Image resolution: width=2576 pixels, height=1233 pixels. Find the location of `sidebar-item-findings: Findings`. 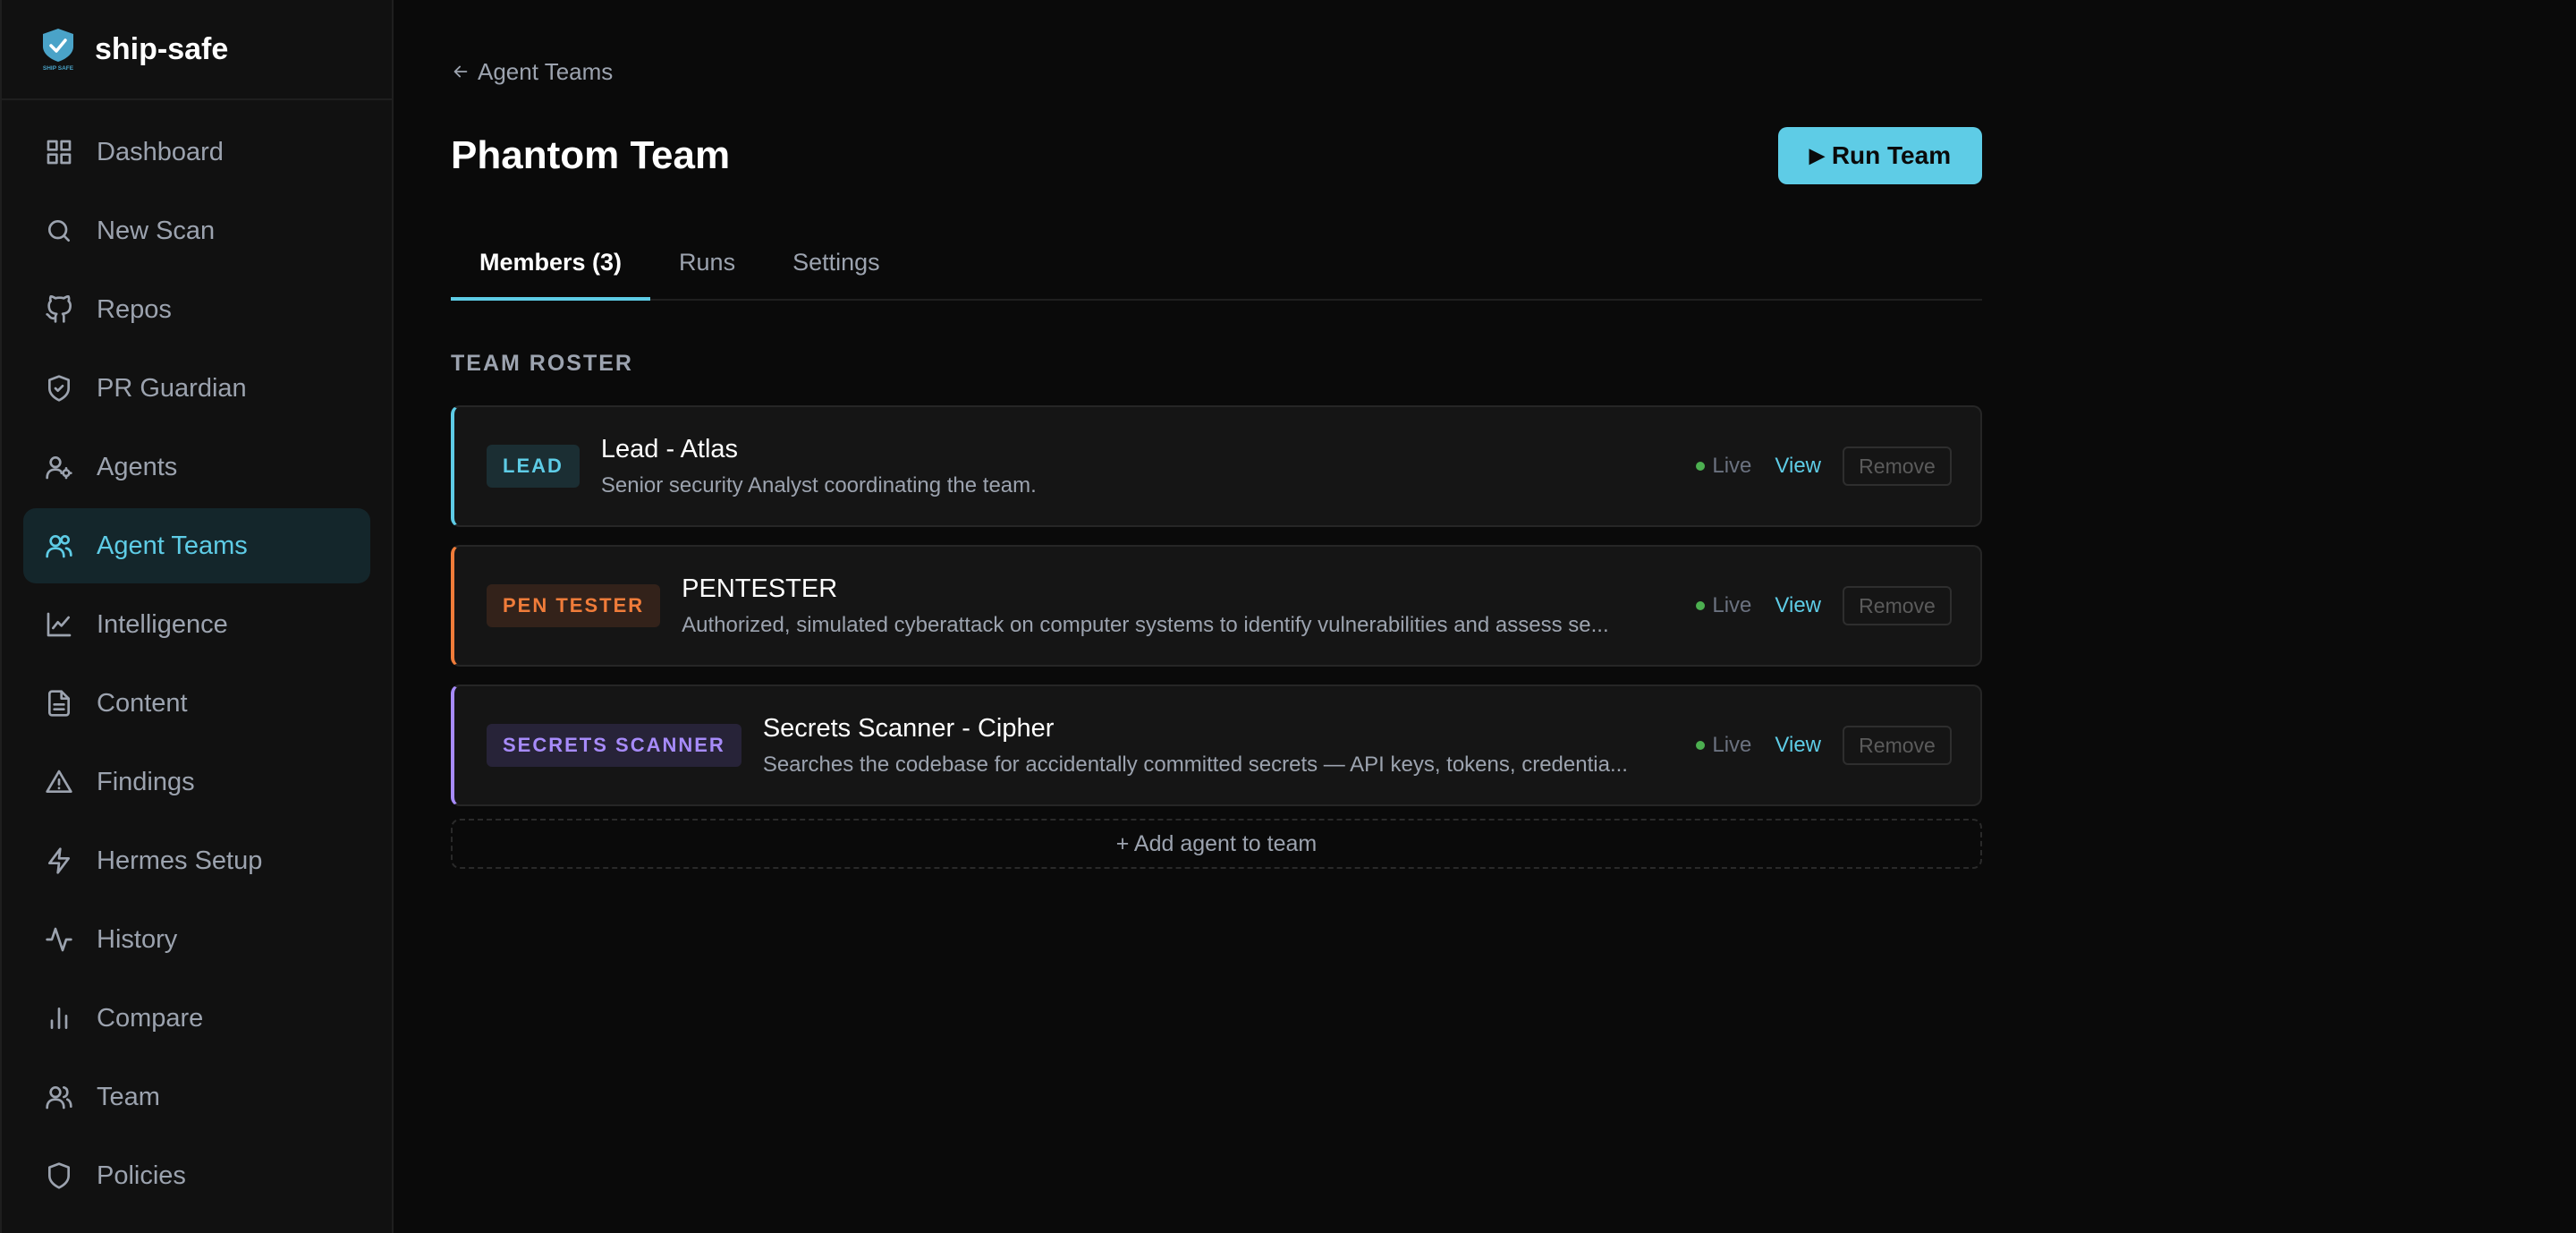

sidebar-item-findings: Findings is located at coordinates (196, 782).